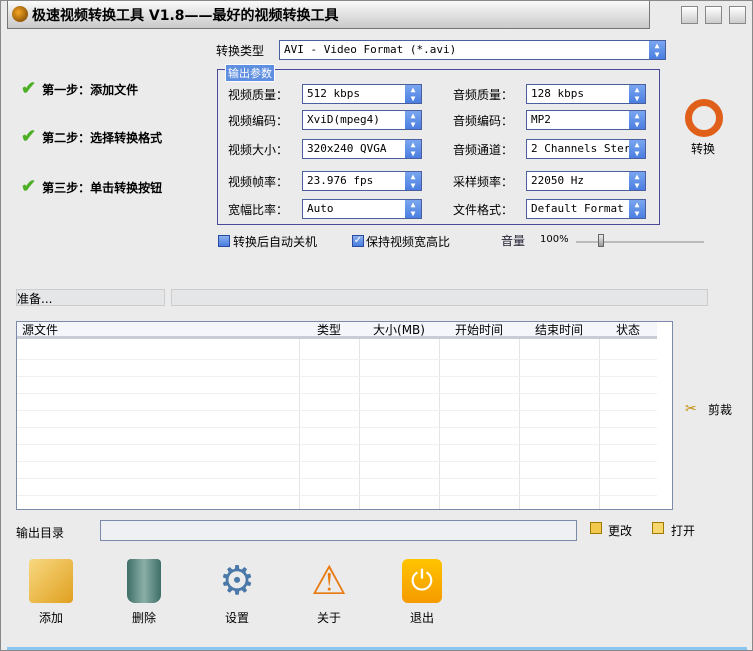 Image resolution: width=753 pixels, height=651 pixels. I want to click on scissors-icon: ✂, so click(691, 409).